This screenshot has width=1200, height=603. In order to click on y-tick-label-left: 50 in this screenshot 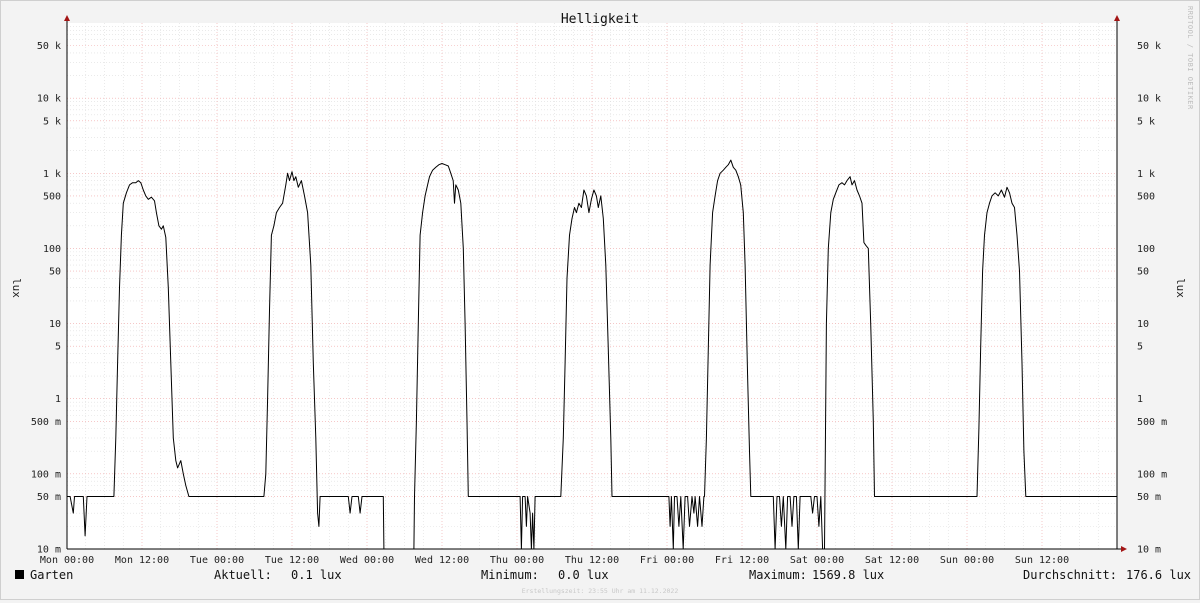, I will do `click(55, 272)`.